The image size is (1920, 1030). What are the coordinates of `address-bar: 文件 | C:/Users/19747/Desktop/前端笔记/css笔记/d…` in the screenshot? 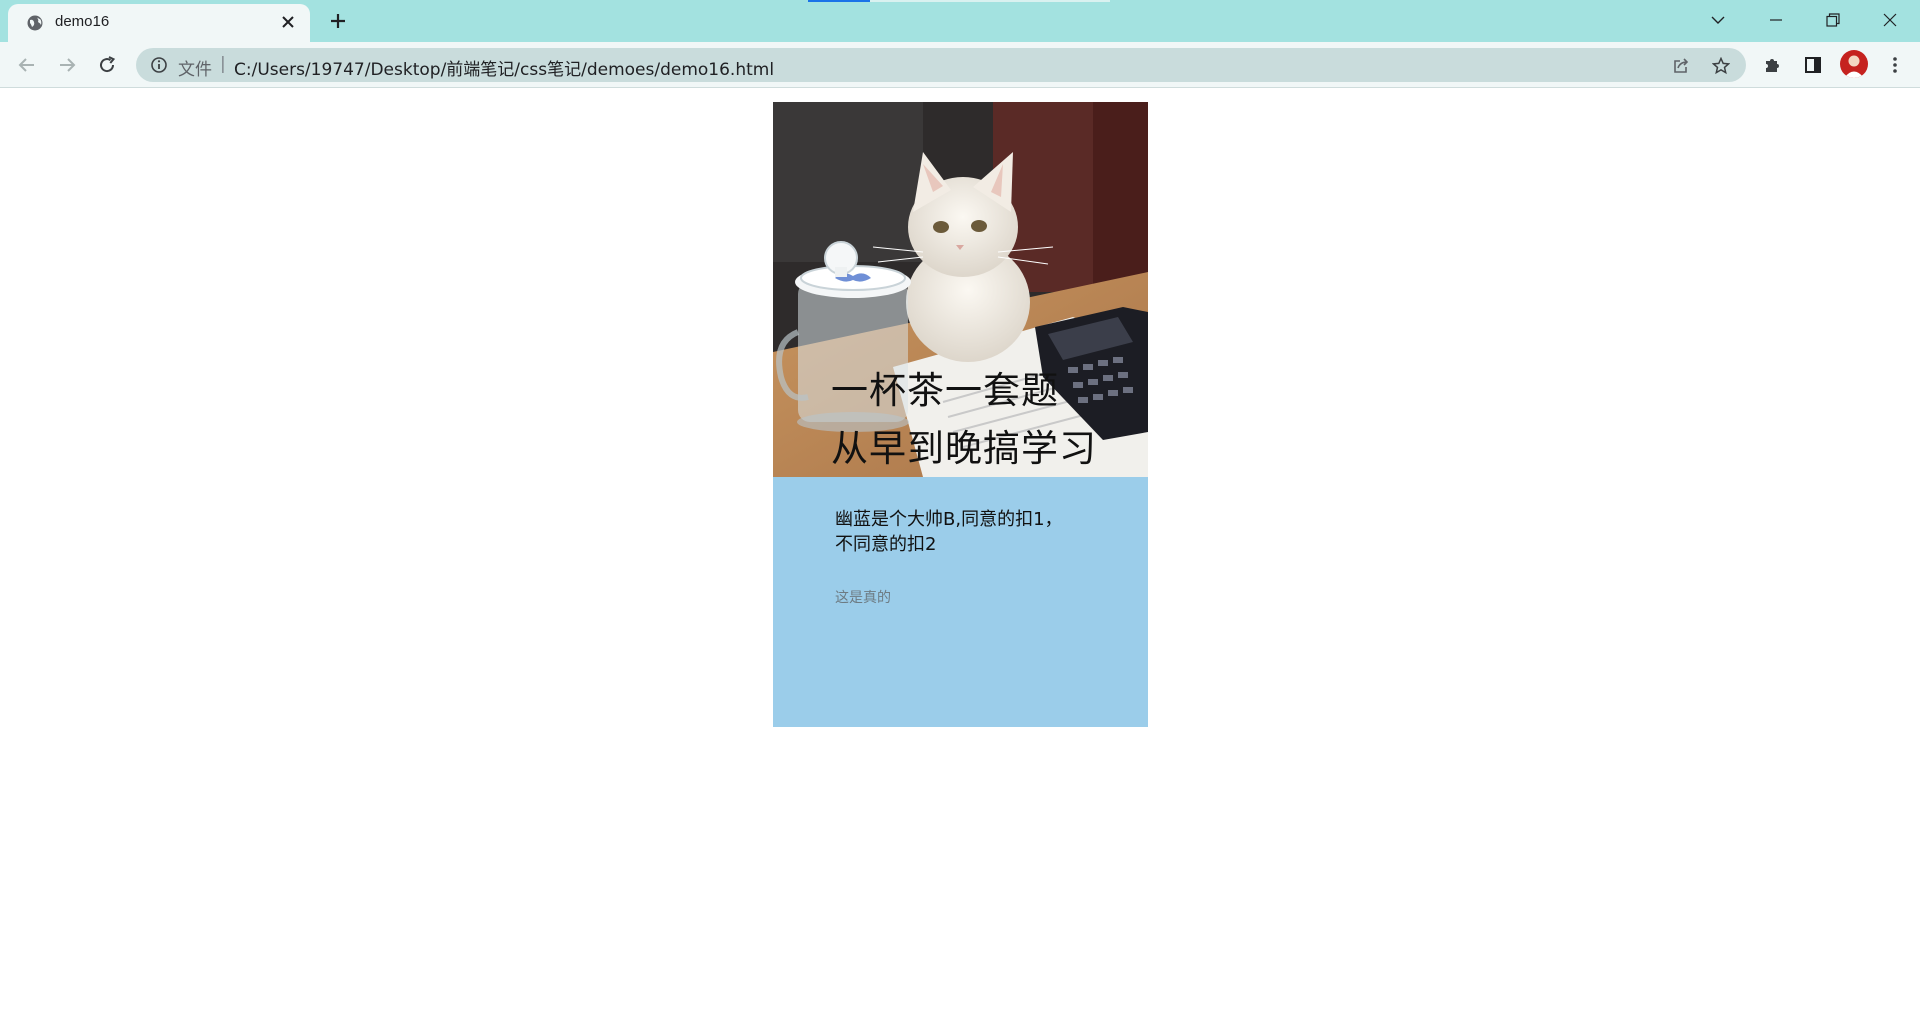 It's located at (941, 65).